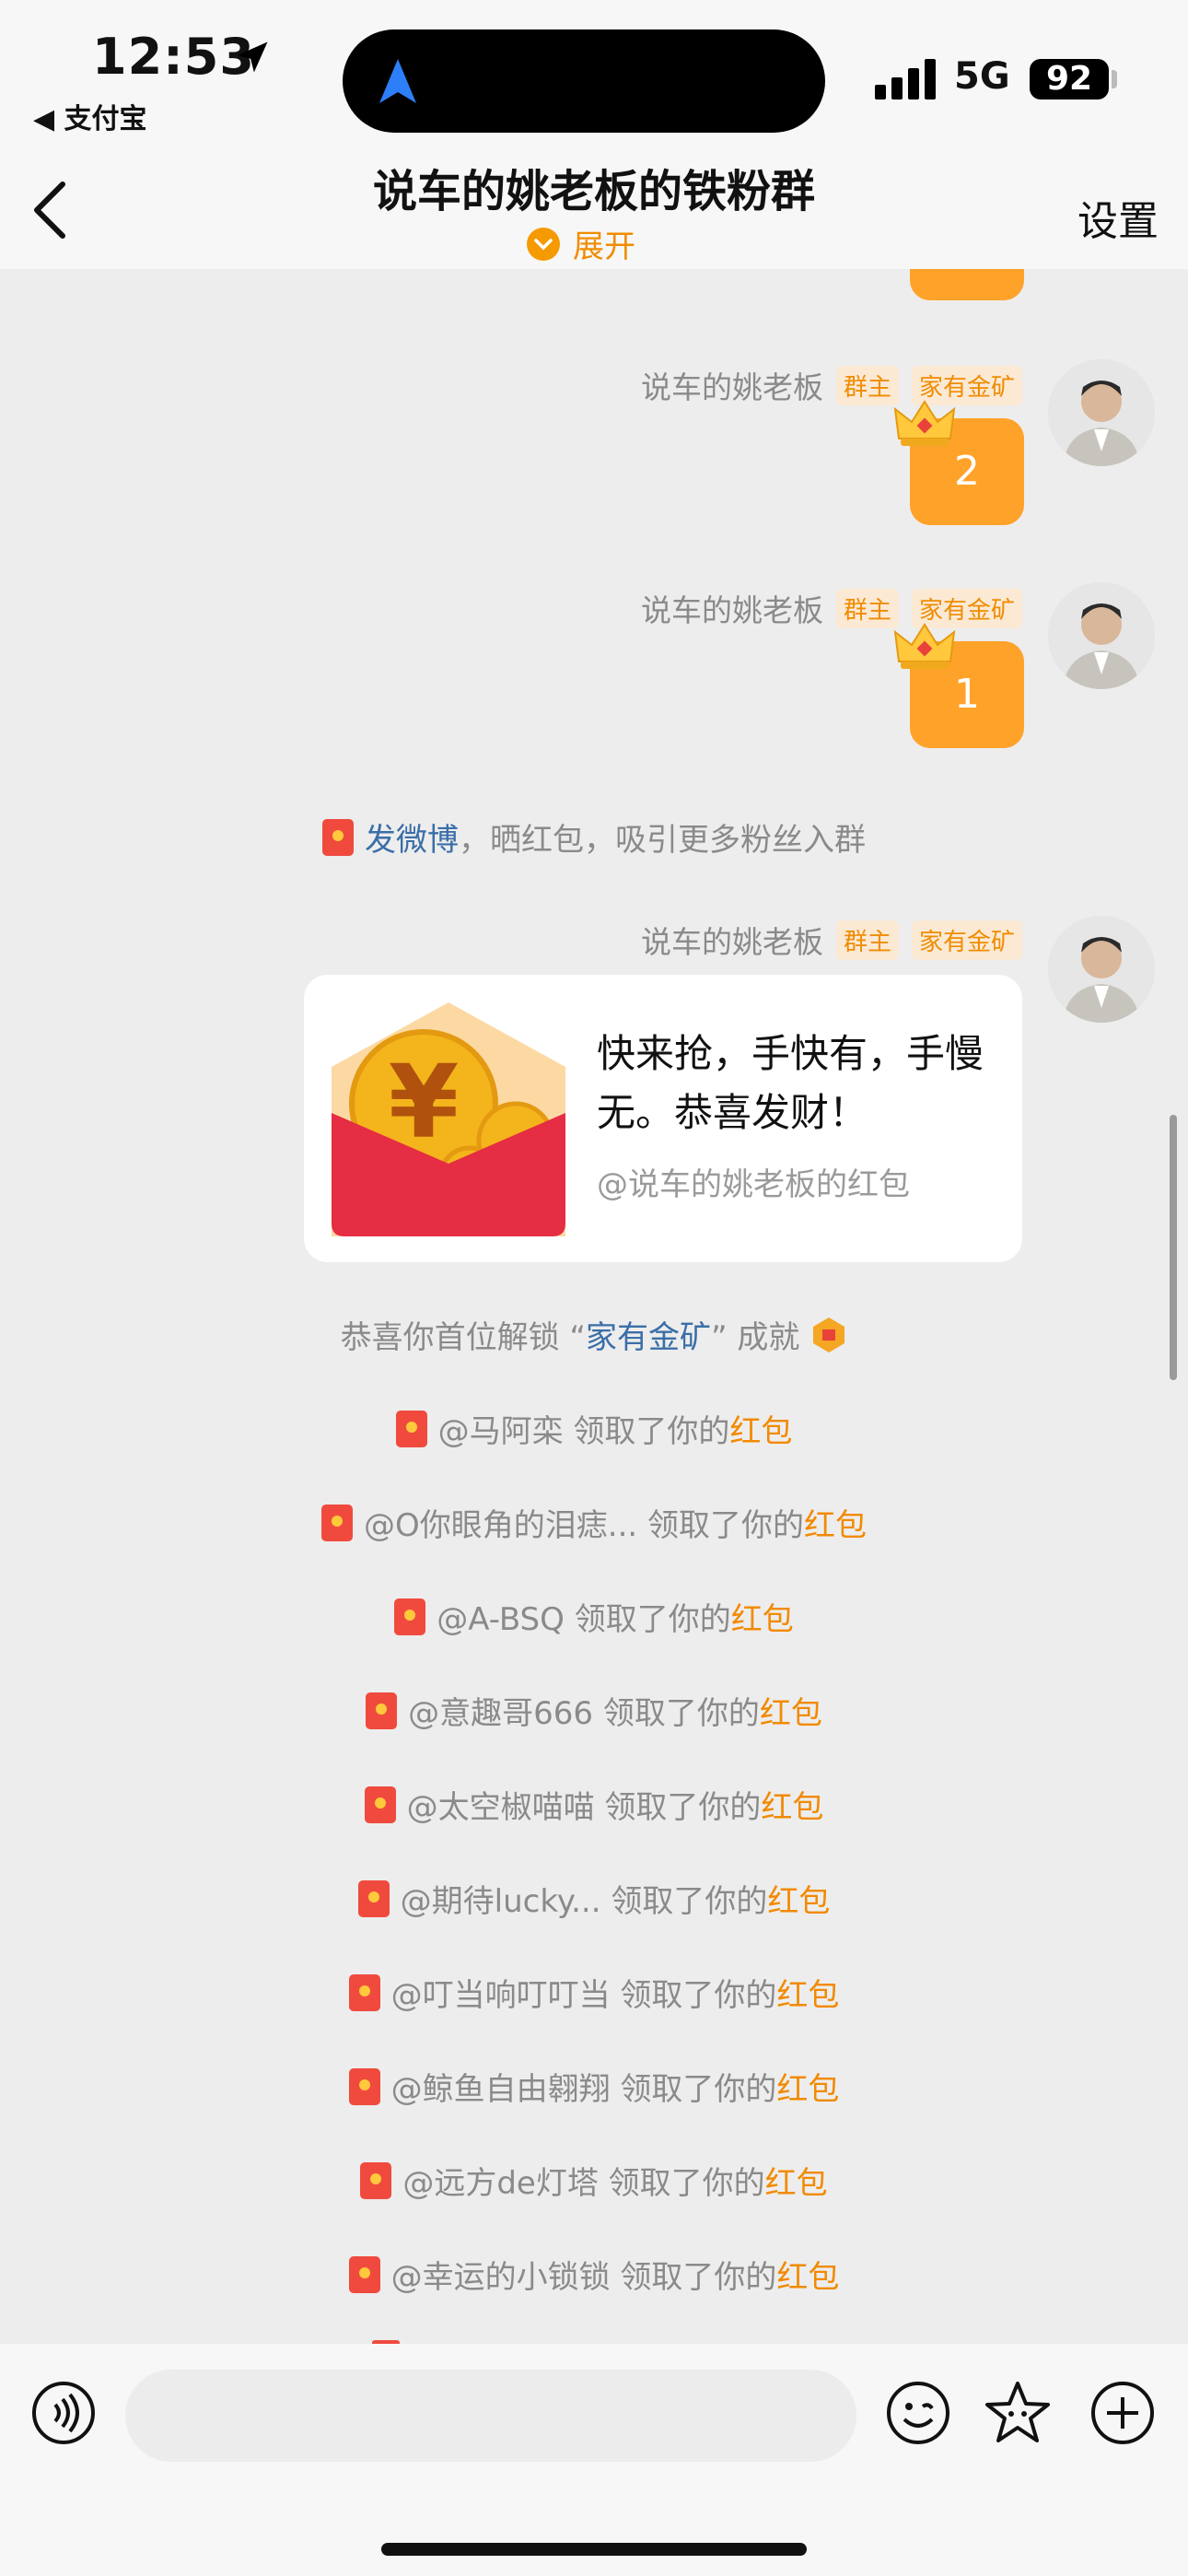  I want to click on achievement-suffix: ” 成就, so click(755, 1337).